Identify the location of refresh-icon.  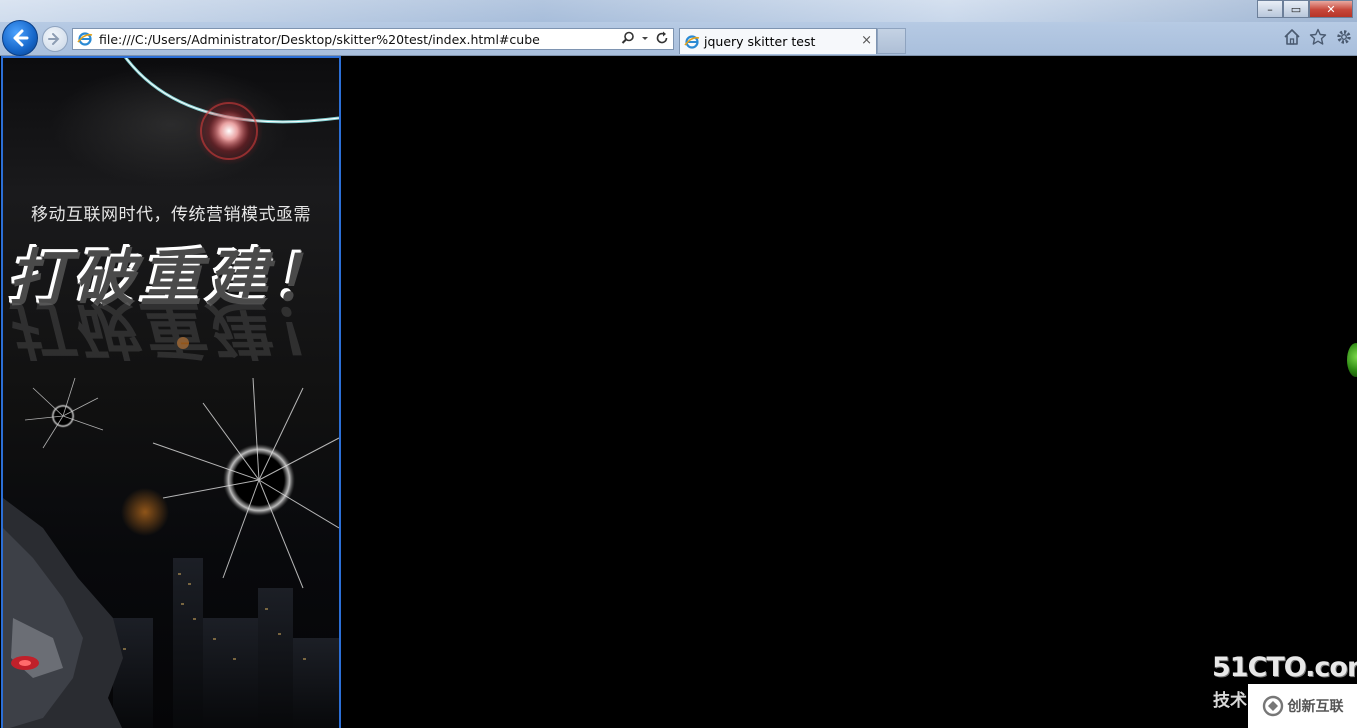
(662, 38).